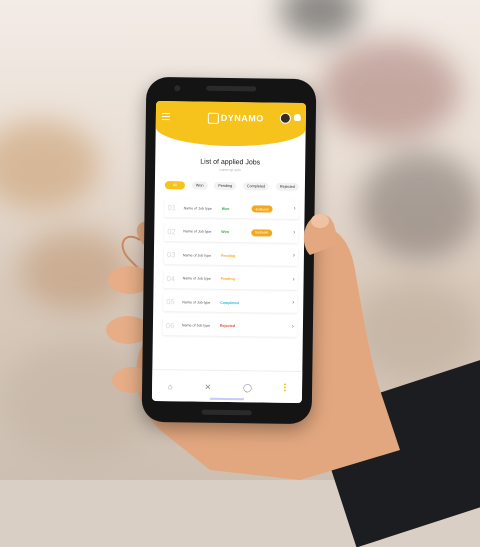 This screenshot has width=480, height=547. What do you see at coordinates (227, 326) in the screenshot?
I see `job-status: Rejected` at bounding box center [227, 326].